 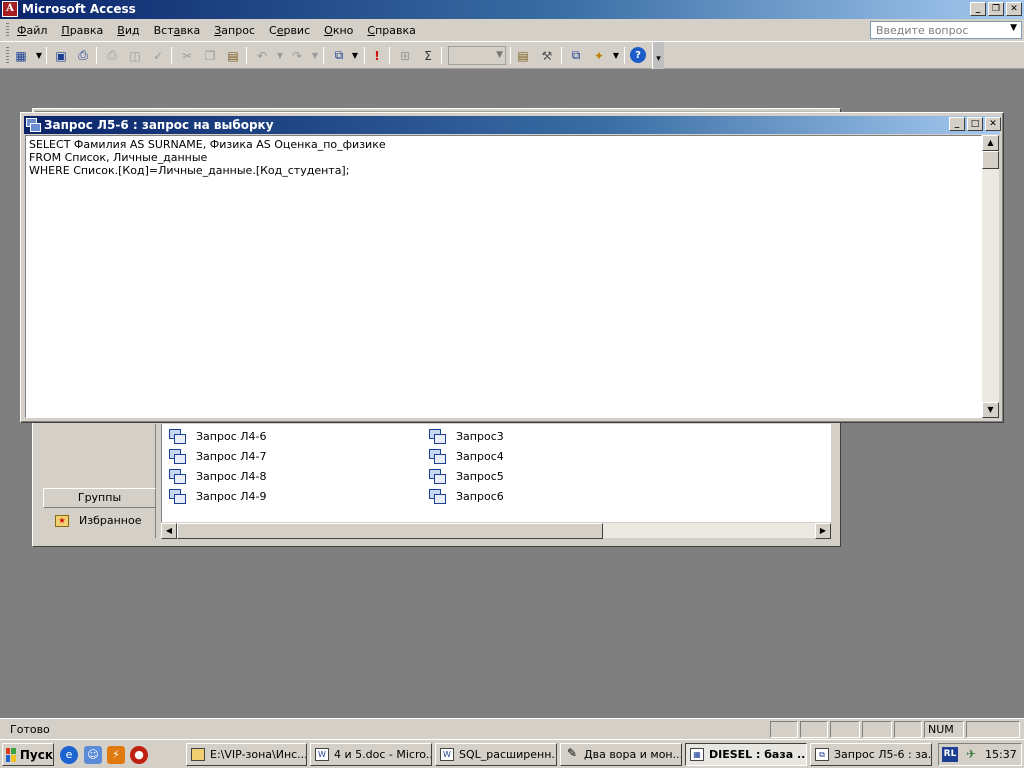 I want to click on menu-window: Окно, so click(x=338, y=30).